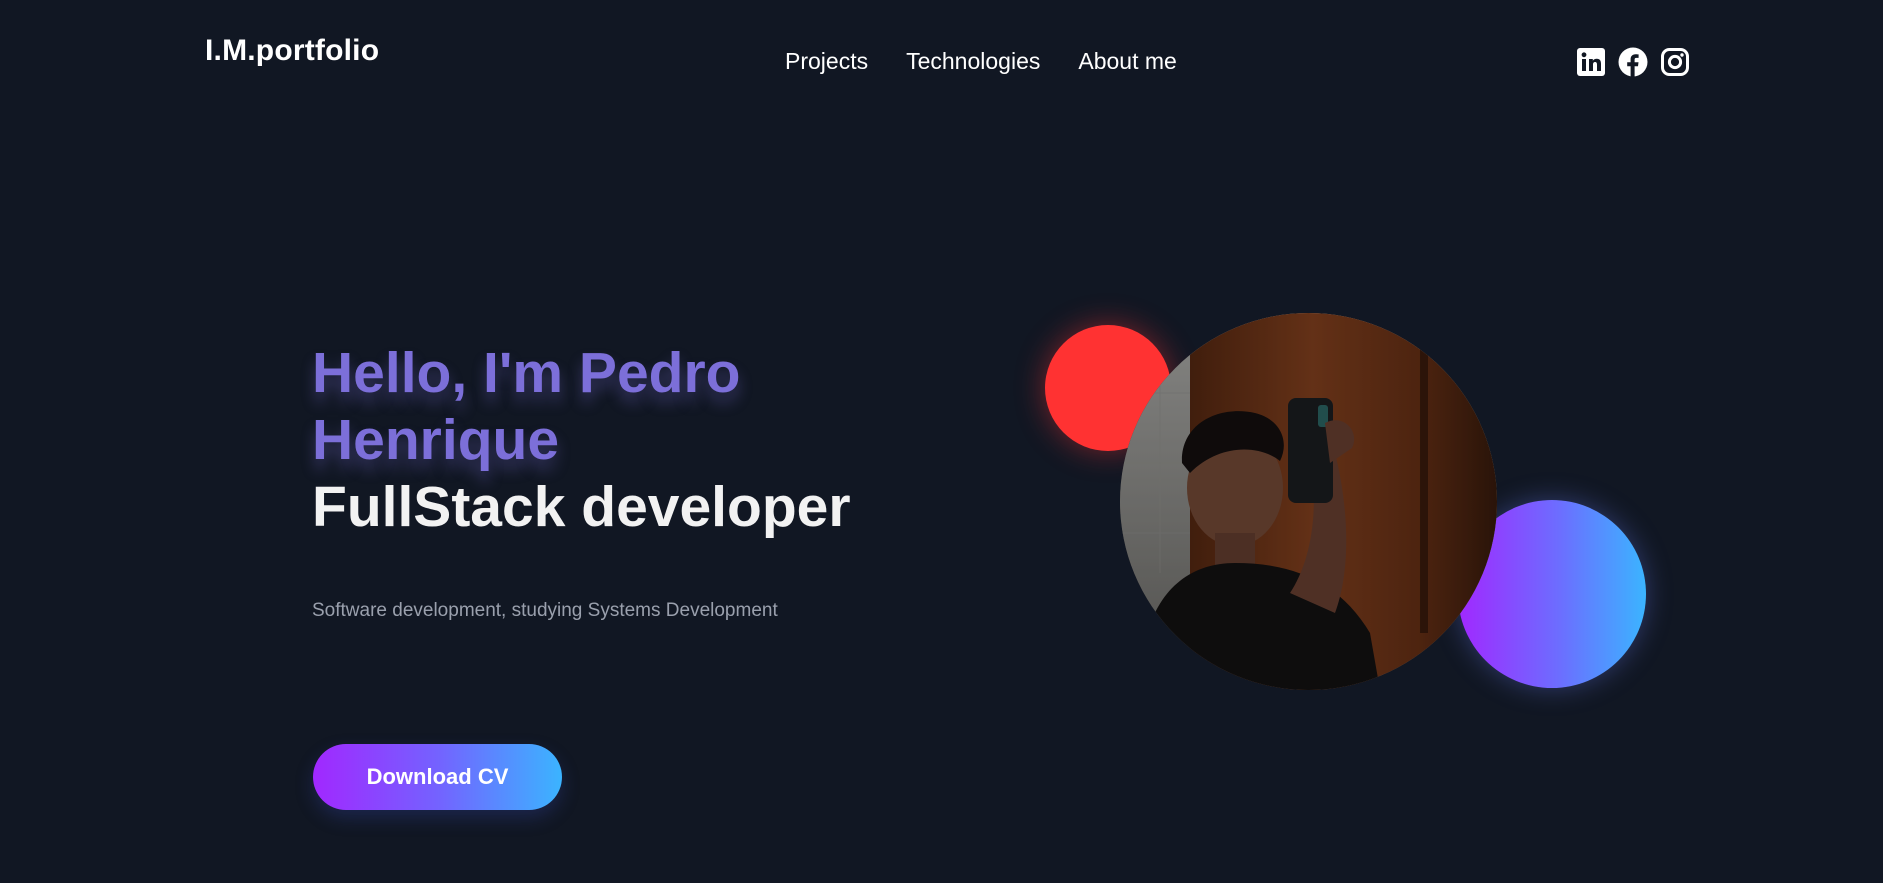 The width and height of the screenshot is (1883, 883). What do you see at coordinates (1675, 62) in the screenshot?
I see `instagram-icon` at bounding box center [1675, 62].